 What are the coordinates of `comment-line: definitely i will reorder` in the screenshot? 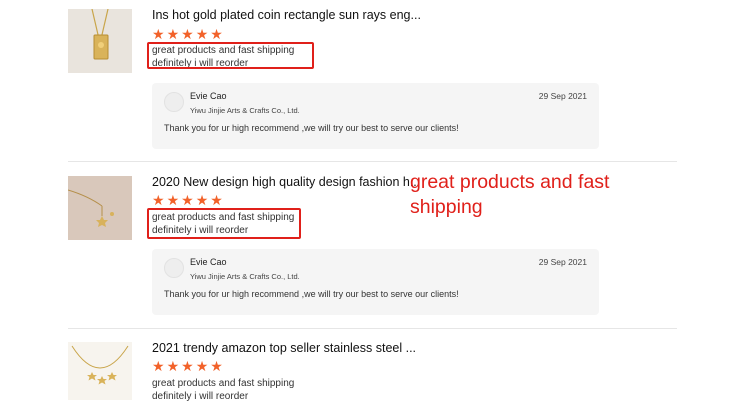 It's located at (223, 397).